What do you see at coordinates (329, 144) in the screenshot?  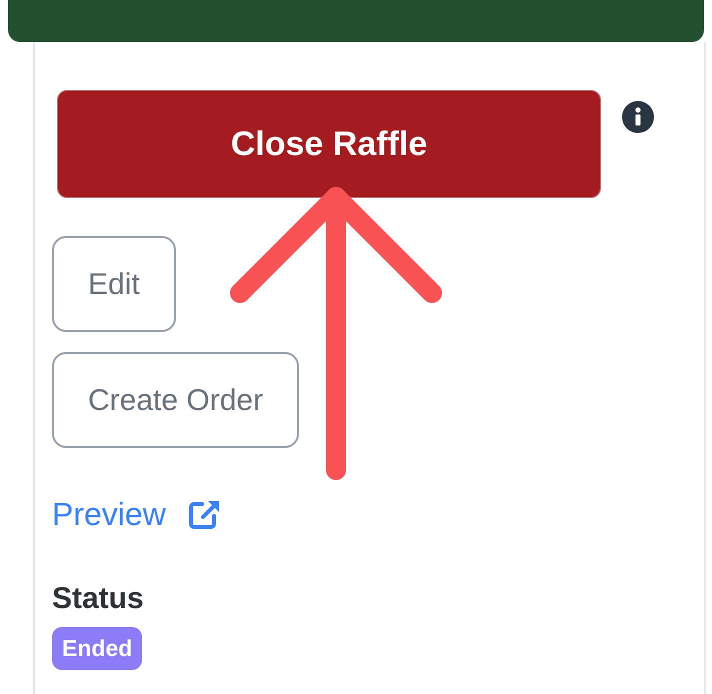 I see `close-raffle-button: Close Raffle` at bounding box center [329, 144].